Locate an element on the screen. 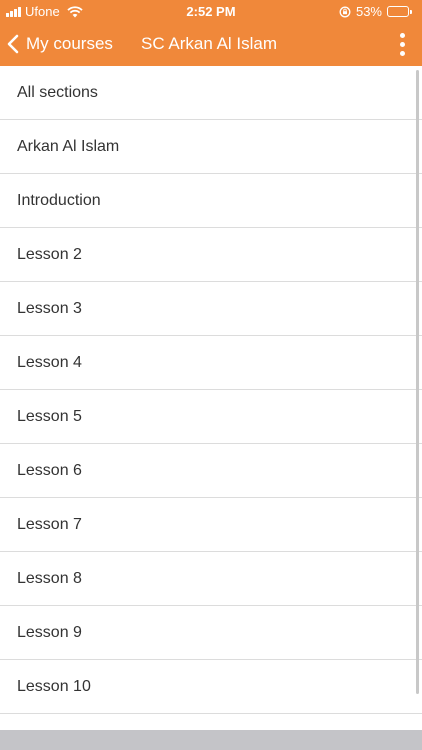  status-left: Ufone is located at coordinates (44, 11).